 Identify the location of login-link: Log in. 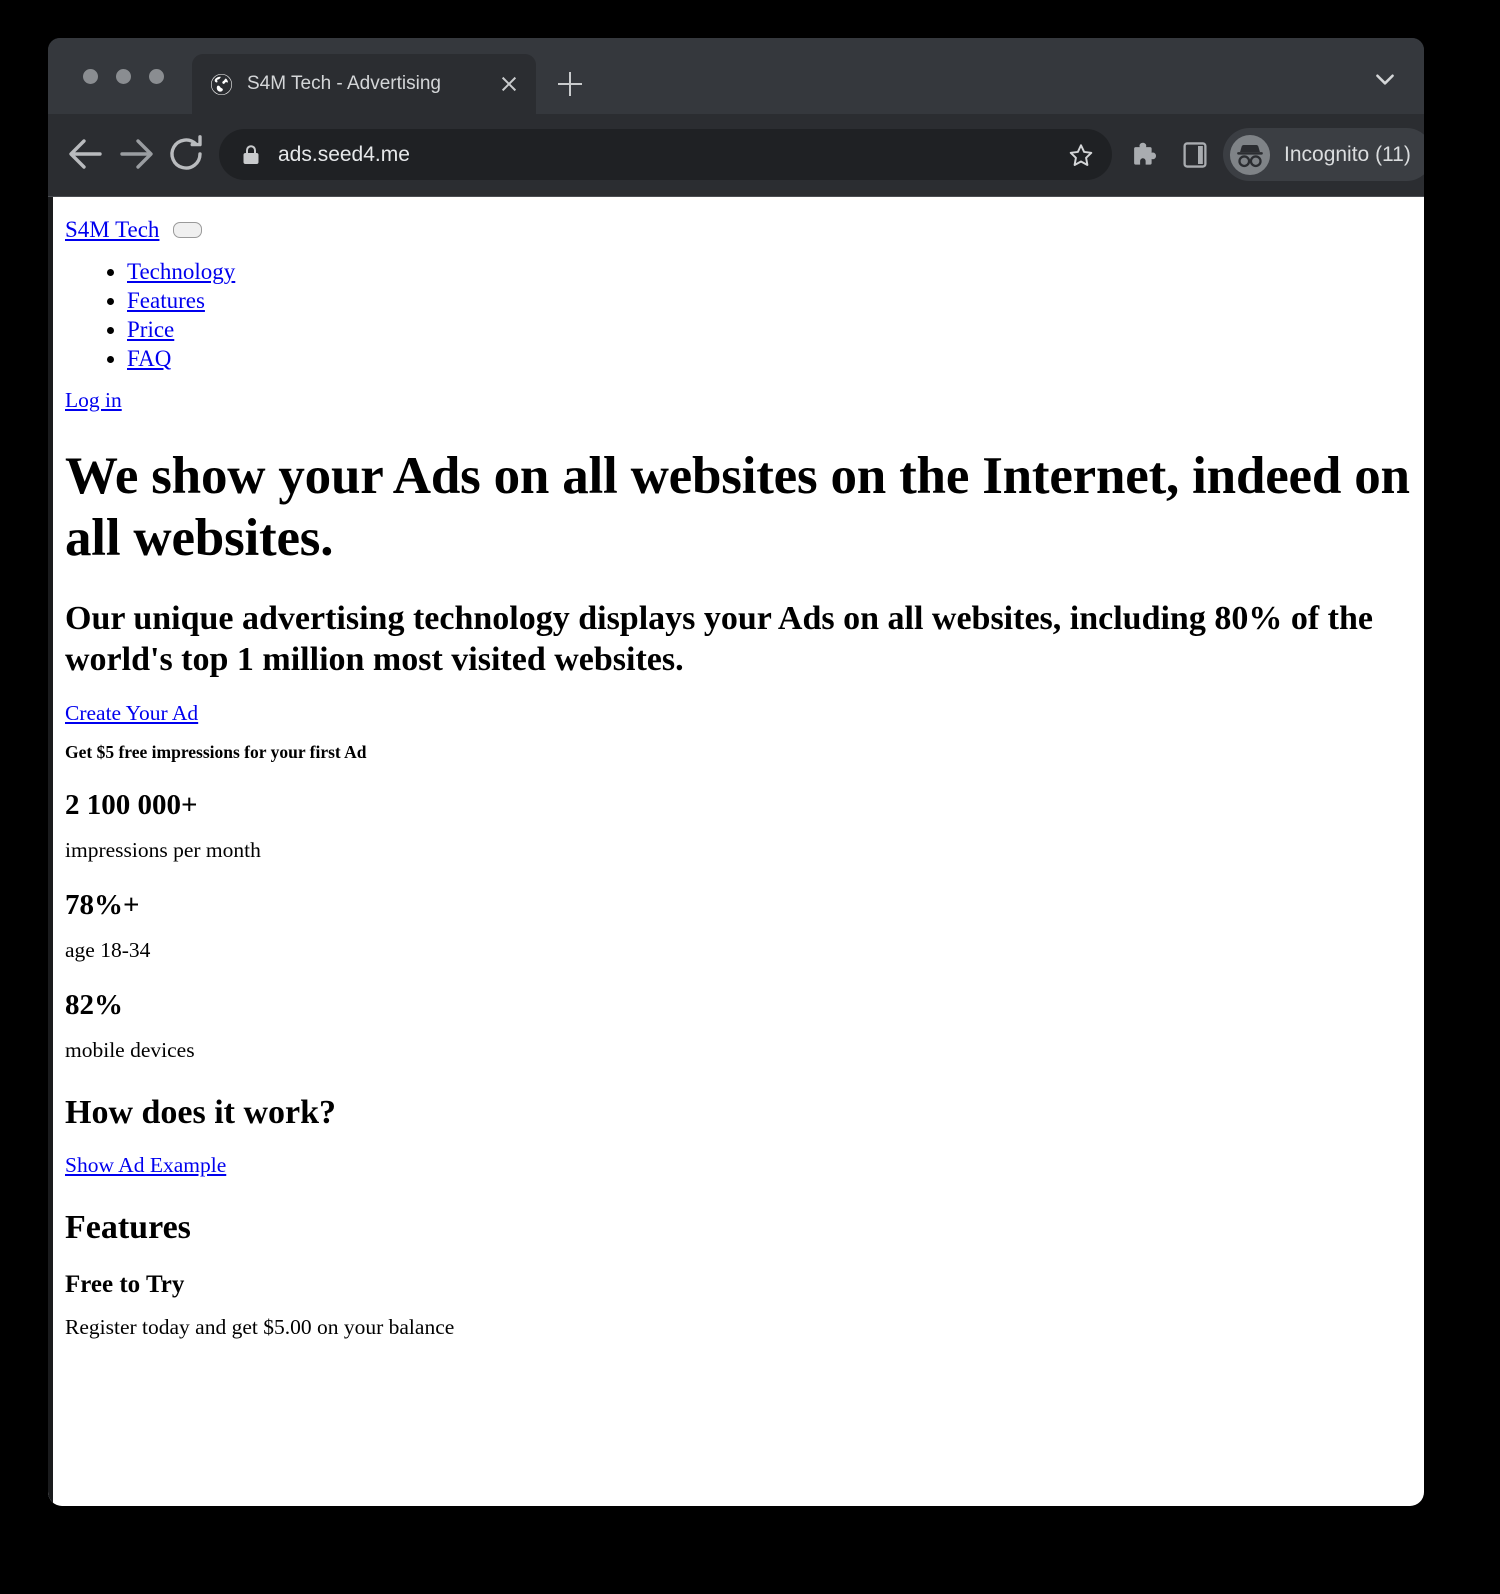
(93, 400).